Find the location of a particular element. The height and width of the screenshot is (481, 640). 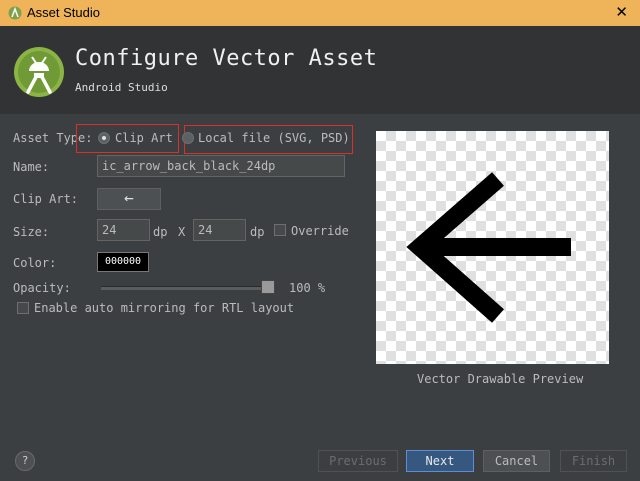

cancel-button: Cancel is located at coordinates (516, 461).